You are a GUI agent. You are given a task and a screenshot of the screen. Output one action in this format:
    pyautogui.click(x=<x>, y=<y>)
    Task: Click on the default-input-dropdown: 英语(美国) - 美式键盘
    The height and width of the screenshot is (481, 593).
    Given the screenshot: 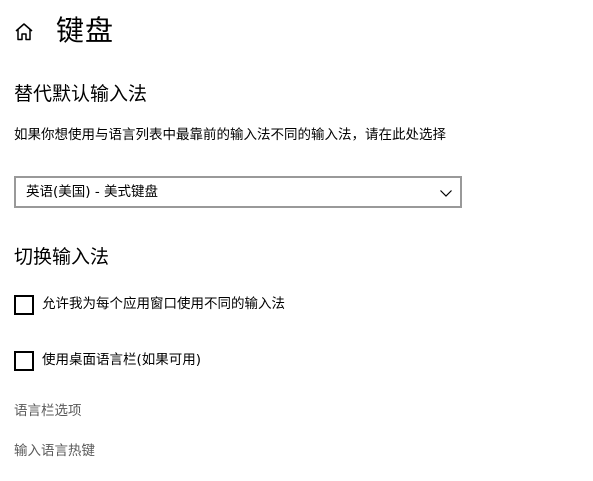 What is the action you would take?
    pyautogui.click(x=238, y=192)
    